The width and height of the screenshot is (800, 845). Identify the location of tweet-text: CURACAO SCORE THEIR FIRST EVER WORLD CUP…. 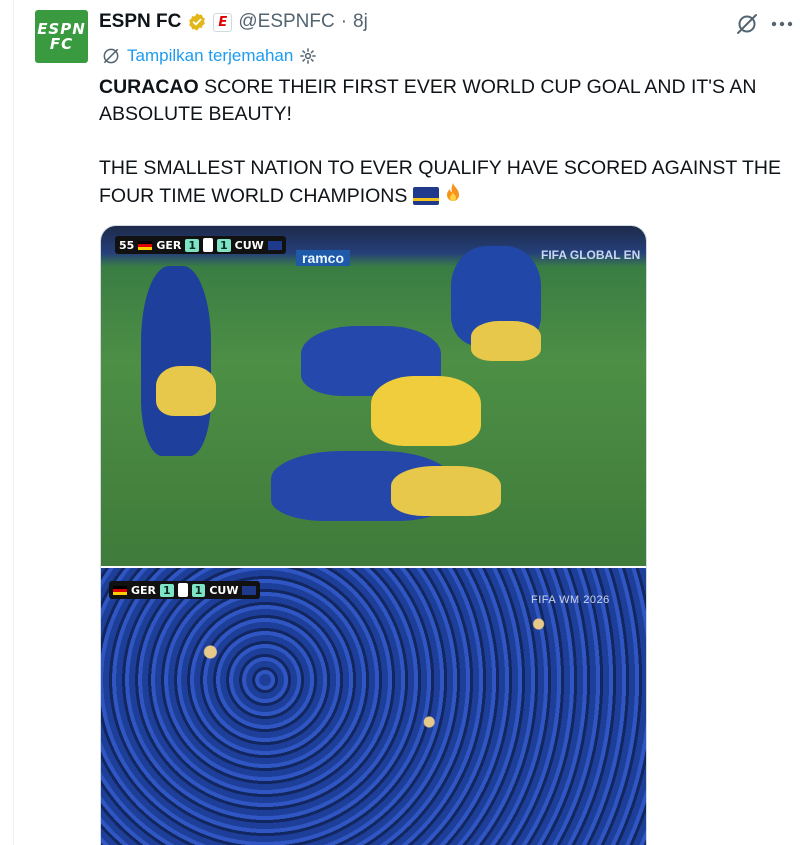
(444, 144).